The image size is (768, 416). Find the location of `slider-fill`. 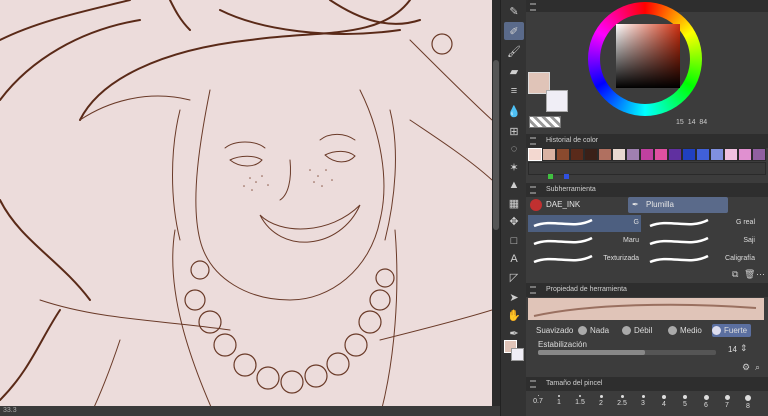

slider-fill is located at coordinates (591, 352).